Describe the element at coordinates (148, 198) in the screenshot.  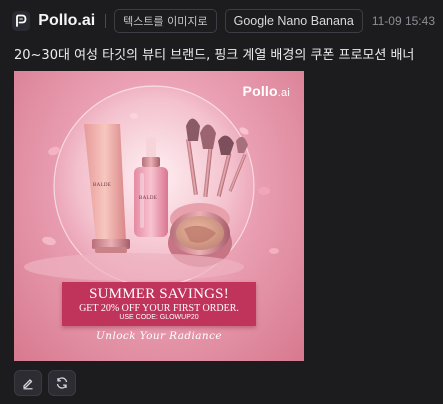
I see `bottle-label: BALDE` at that location.